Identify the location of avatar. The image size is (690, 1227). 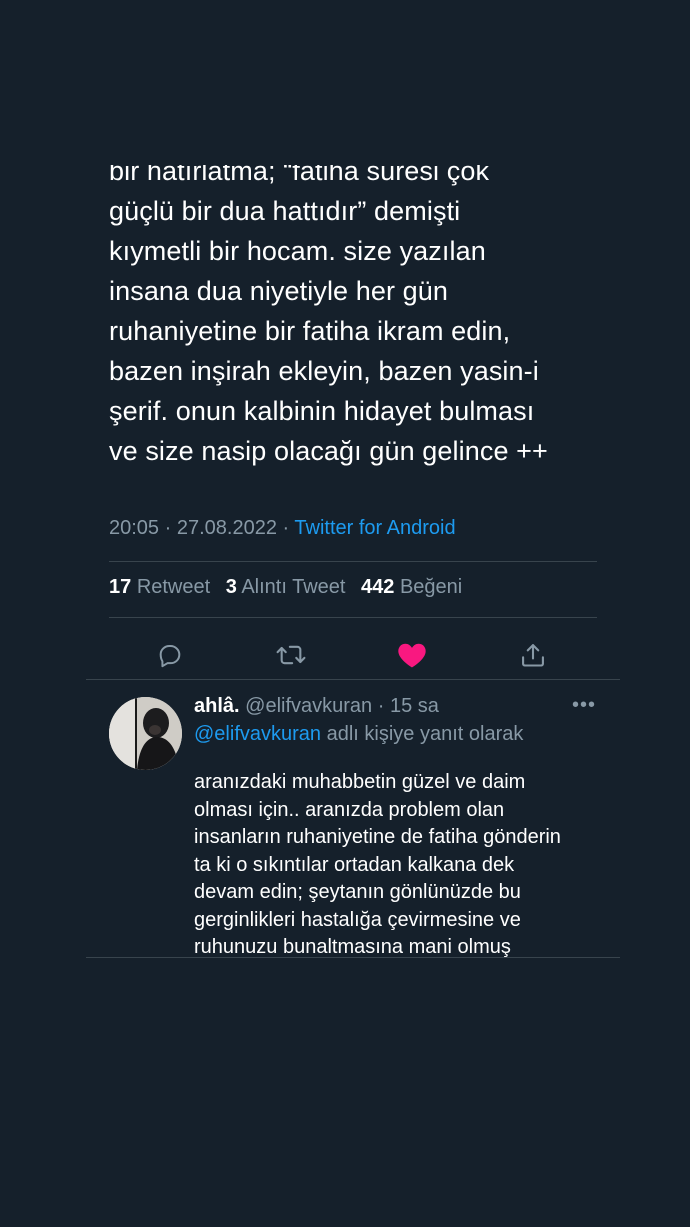
(145, 733).